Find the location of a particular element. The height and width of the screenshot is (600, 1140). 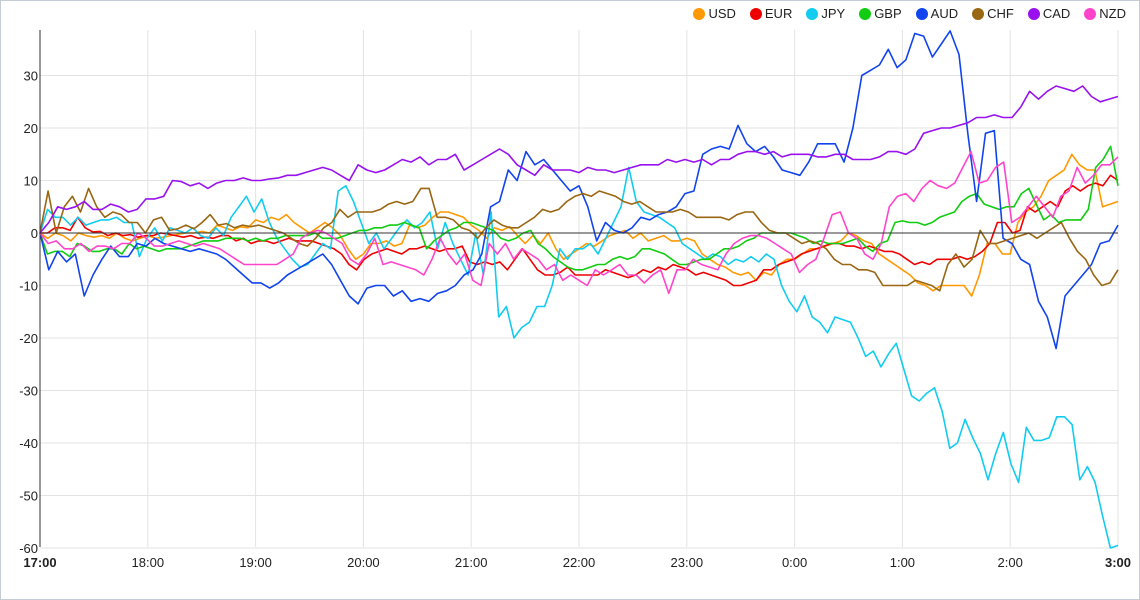

y-tick-label: 10 is located at coordinates (31, 181).